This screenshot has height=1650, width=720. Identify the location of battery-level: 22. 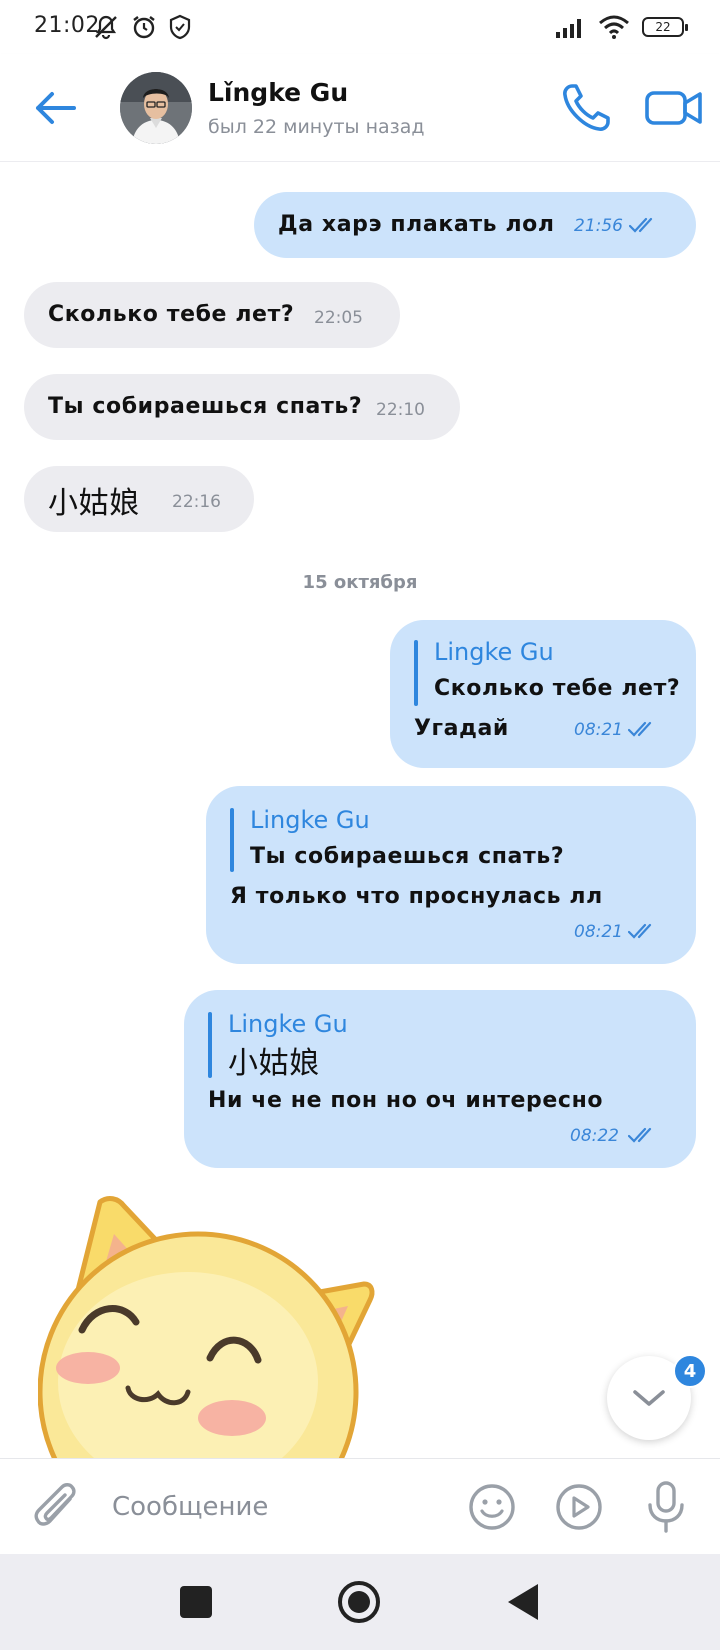
(663, 27).